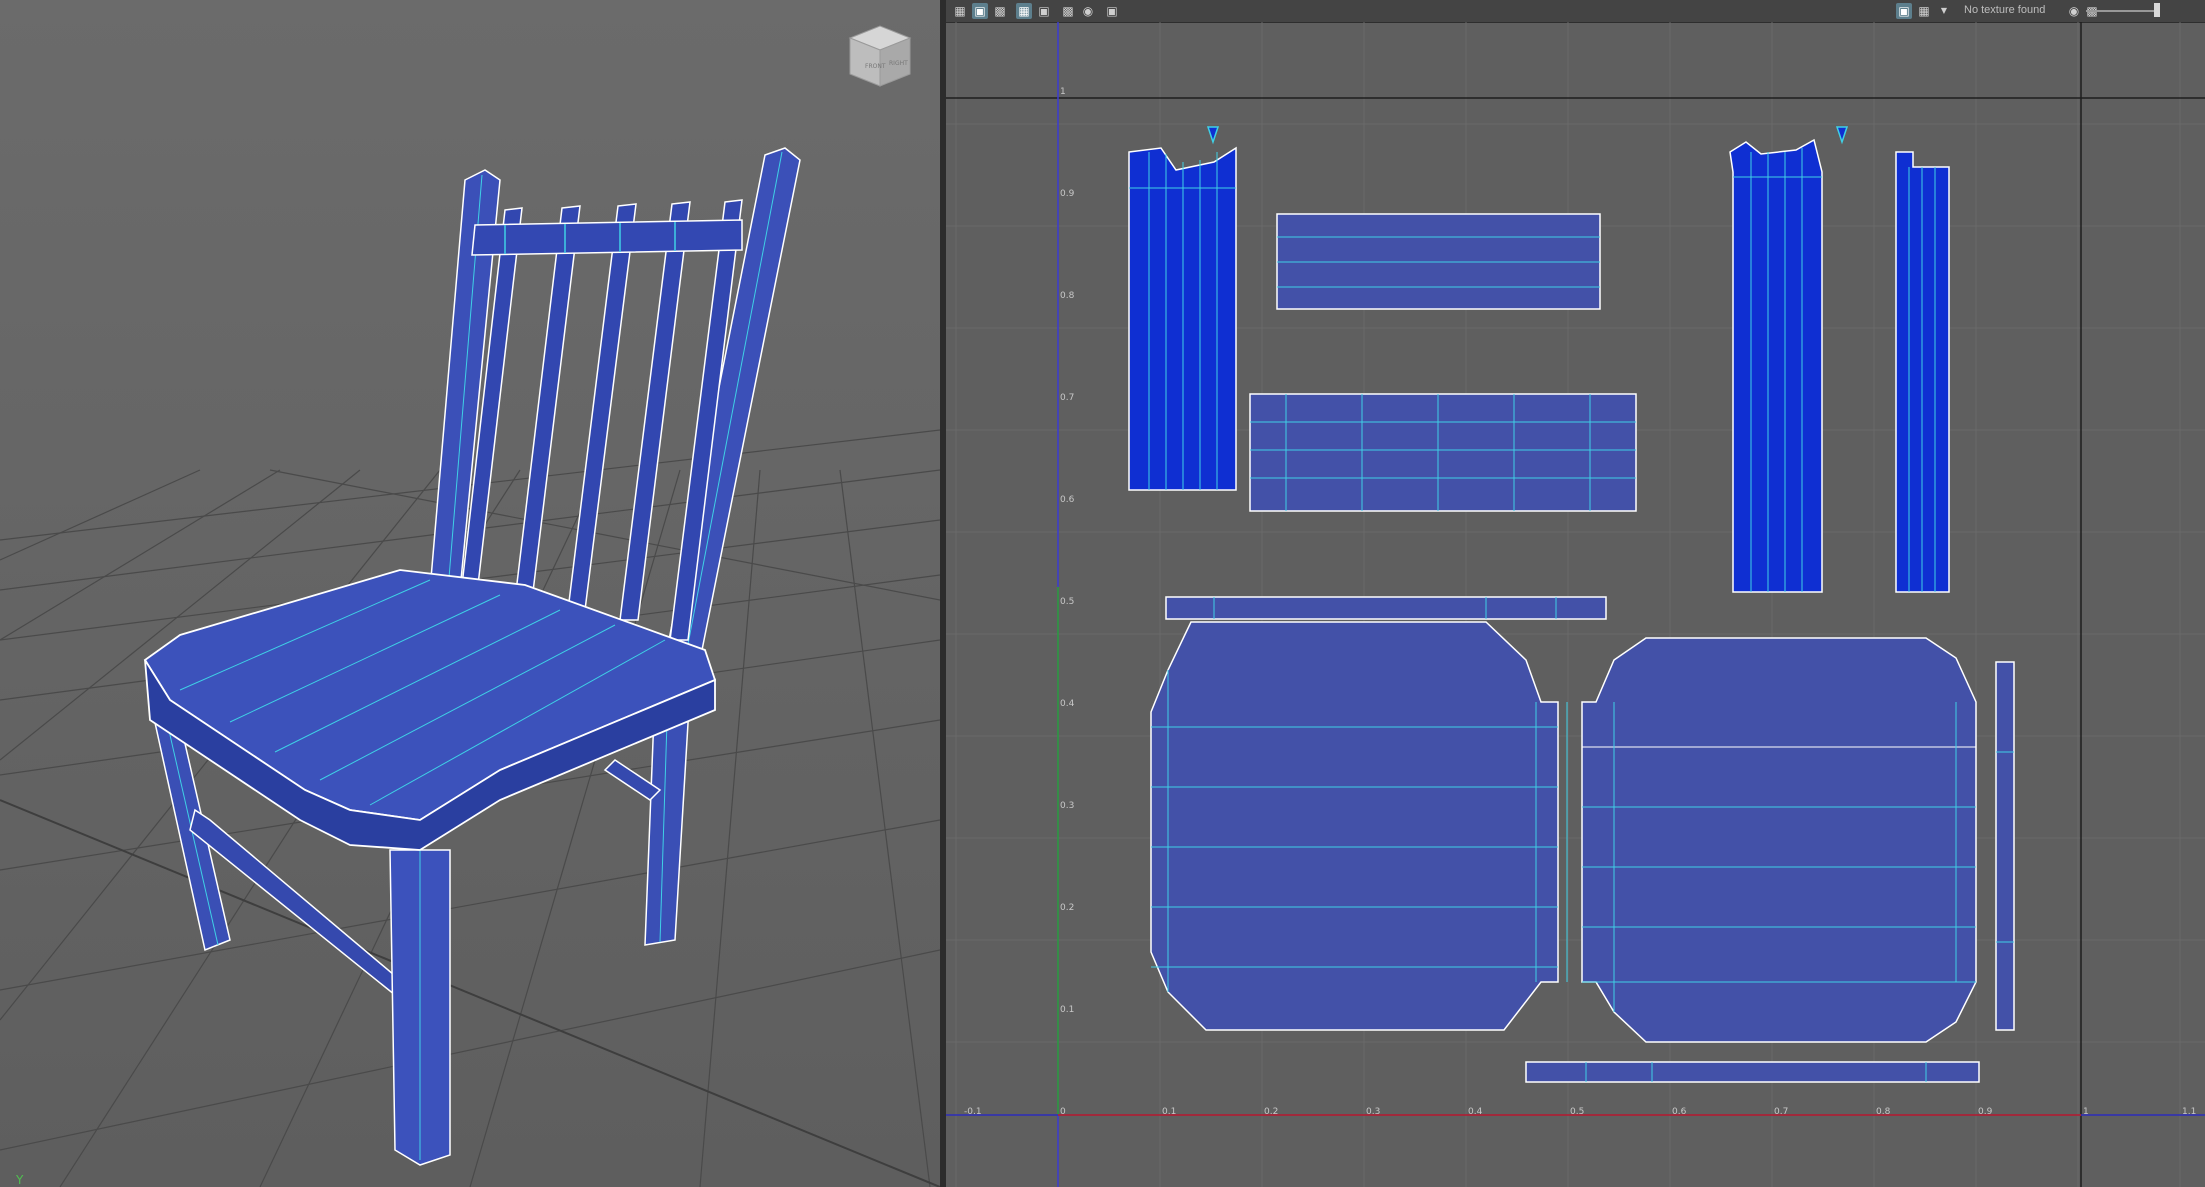 This screenshot has height=1187, width=2205. I want to click on u-tick: 0.1, so click(1169, 1112).